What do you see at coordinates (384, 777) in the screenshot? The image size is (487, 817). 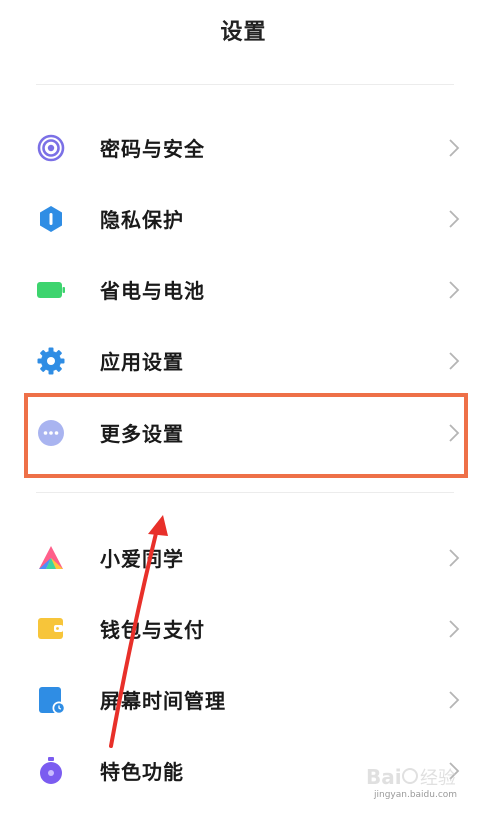 I see `svg-text: Bai` at bounding box center [384, 777].